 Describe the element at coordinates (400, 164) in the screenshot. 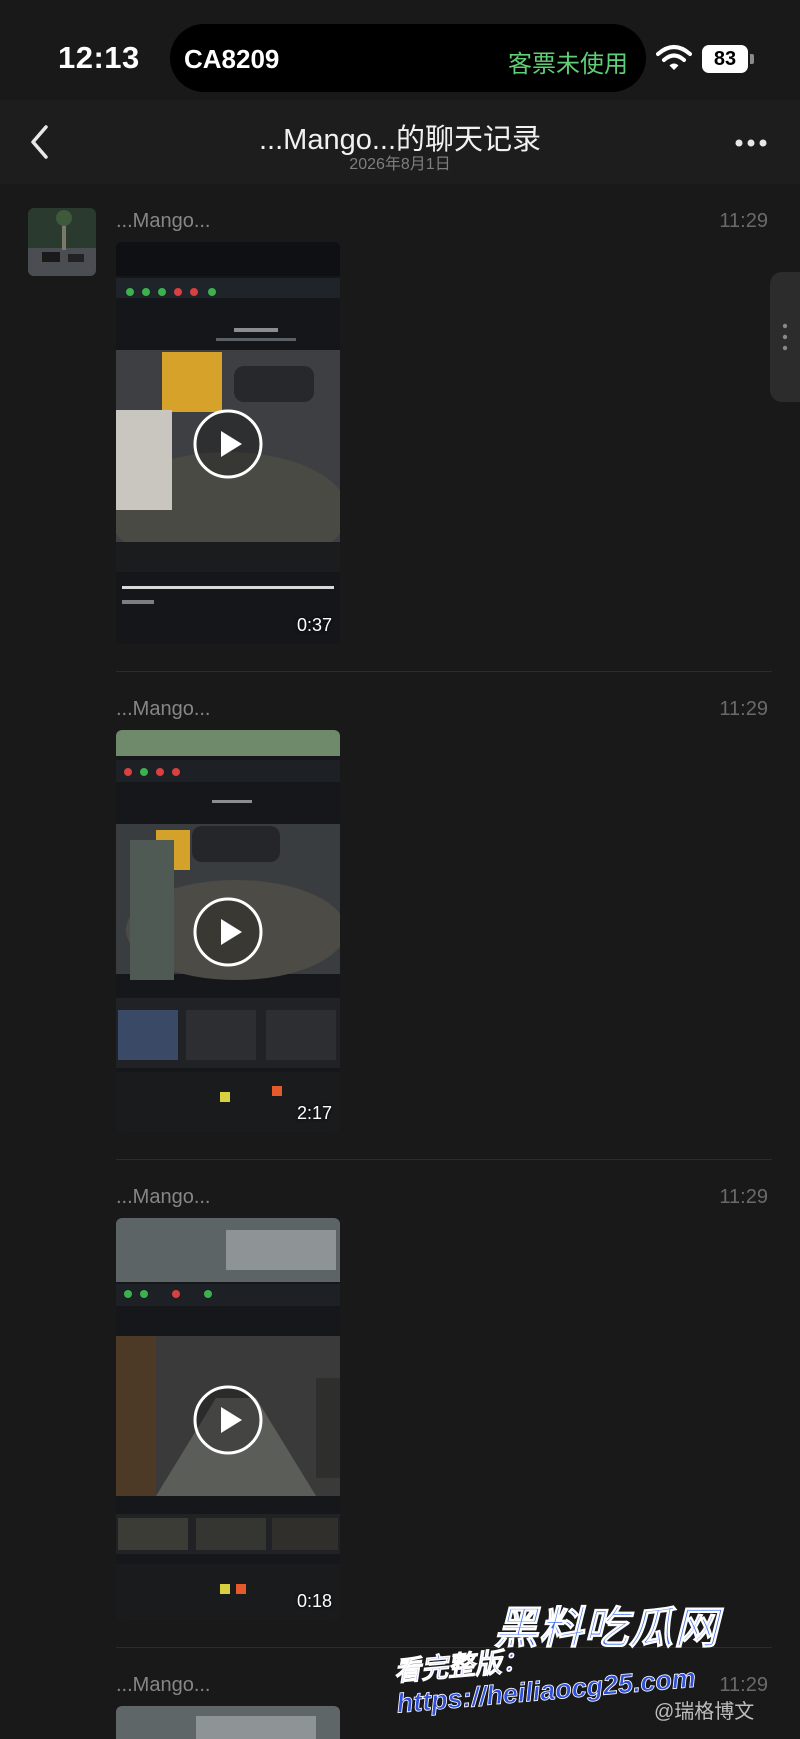

I see `page-subtitle-date: 2026年8月1日` at that location.